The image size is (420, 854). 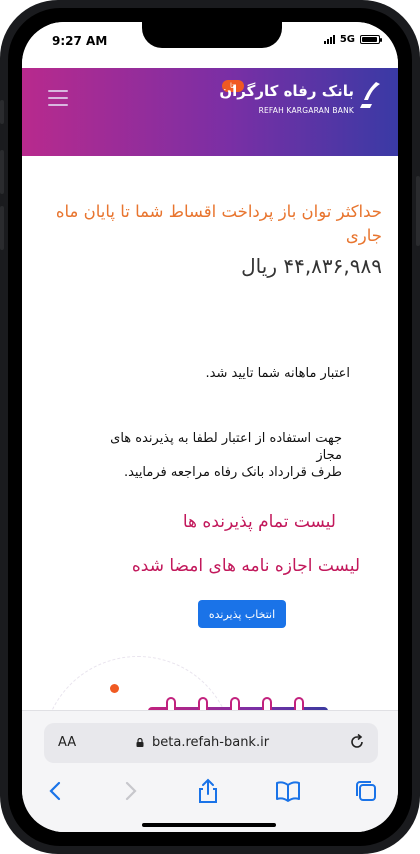 I want to click on power-button, so click(x=418, y=211).